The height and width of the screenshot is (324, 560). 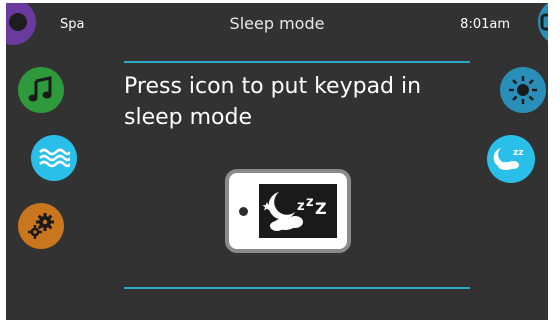 What do you see at coordinates (273, 102) in the screenshot?
I see `instruction-text: Press icon to put keypad in sleep mode` at bounding box center [273, 102].